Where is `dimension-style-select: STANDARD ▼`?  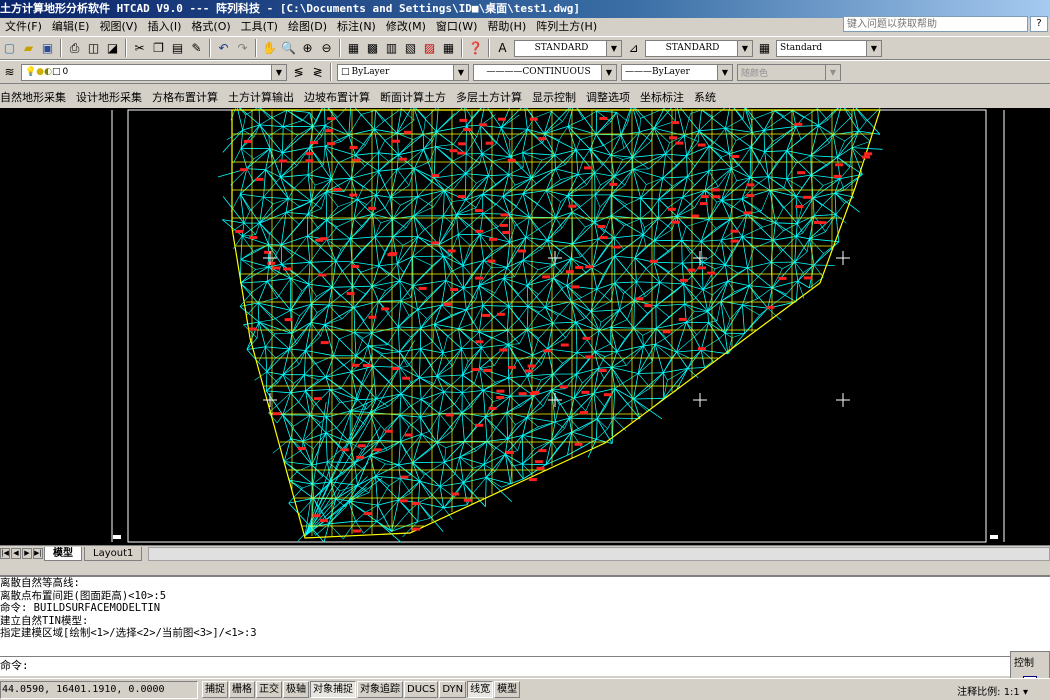 dimension-style-select: STANDARD ▼ is located at coordinates (699, 48).